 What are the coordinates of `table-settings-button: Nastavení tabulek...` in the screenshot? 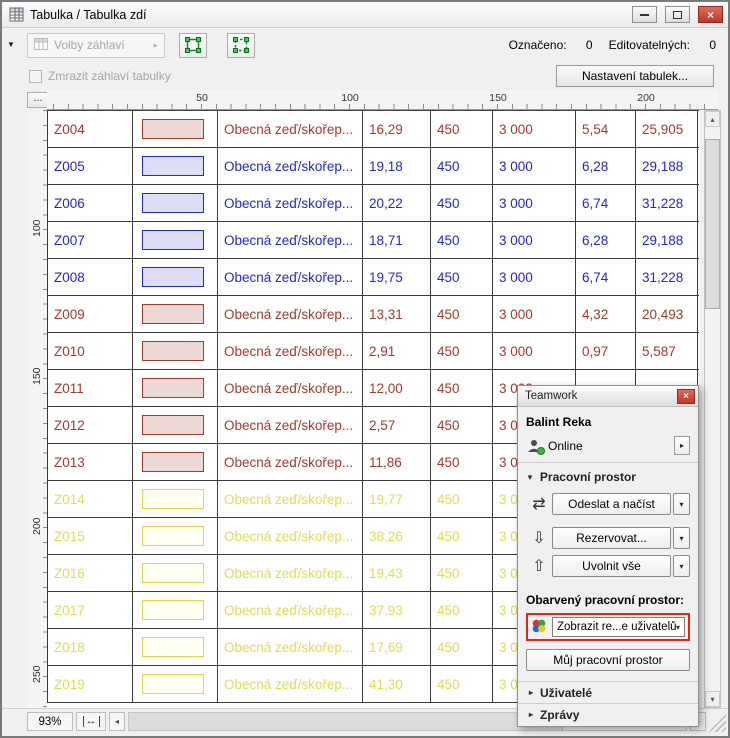 It's located at (635, 76).